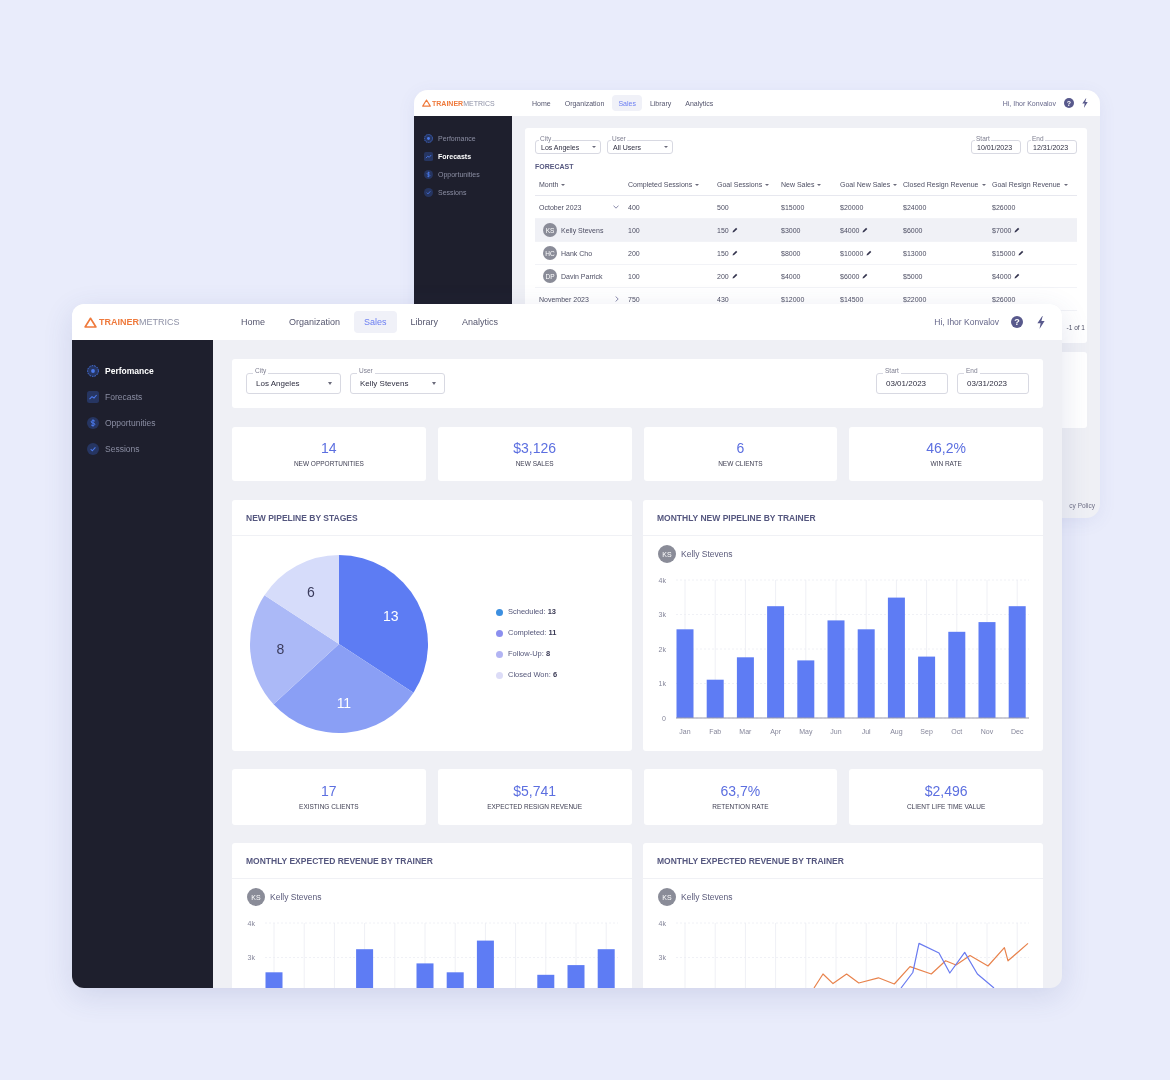 The image size is (1170, 1080). Describe the element at coordinates (390, 615) in the screenshot. I see `slice-label: 13` at that location.